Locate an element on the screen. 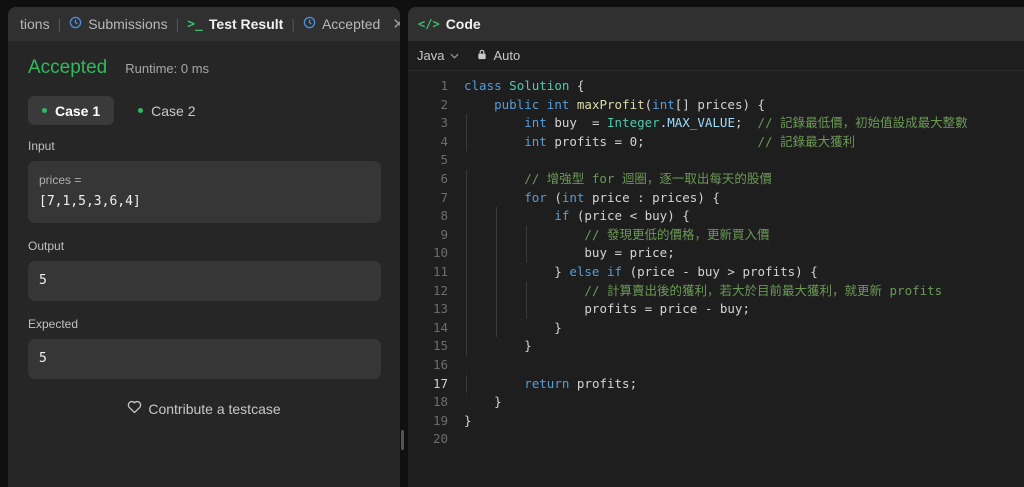 The image size is (1024, 487). line-number: 10 is located at coordinates (440, 253).